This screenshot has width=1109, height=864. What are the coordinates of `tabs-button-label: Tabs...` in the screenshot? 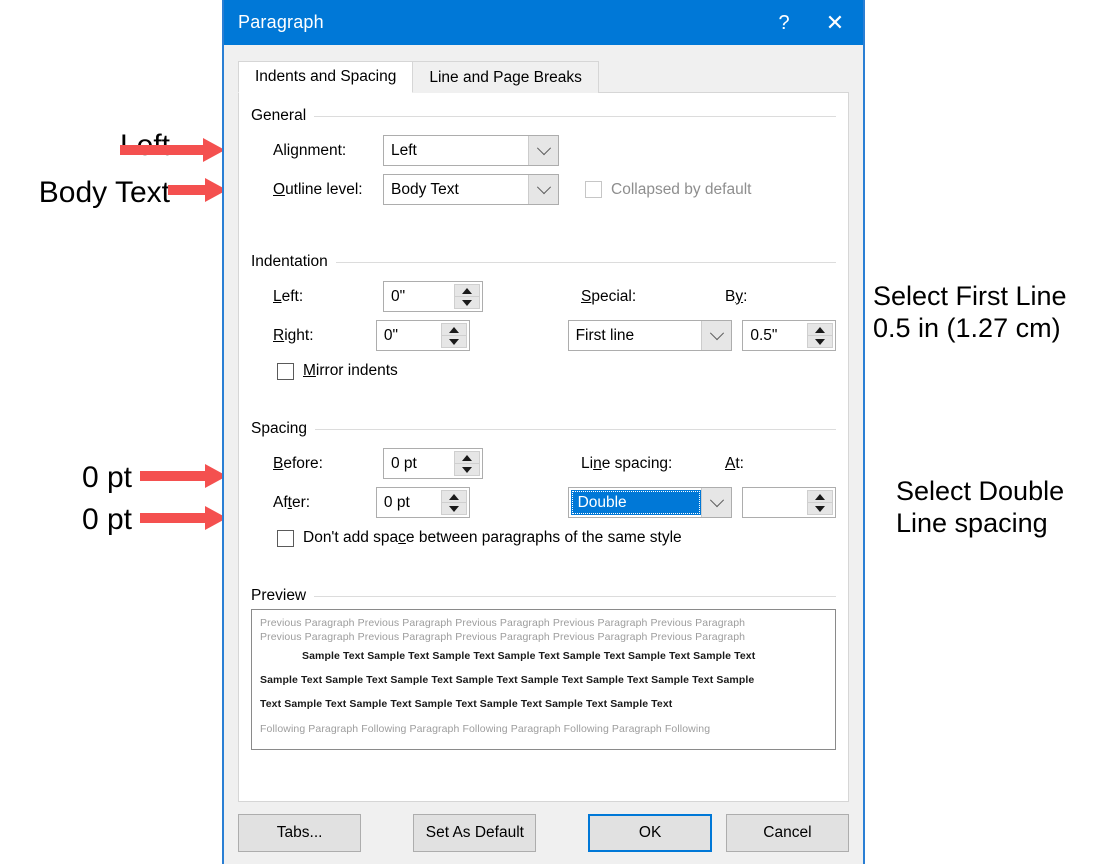 It's located at (299, 832).